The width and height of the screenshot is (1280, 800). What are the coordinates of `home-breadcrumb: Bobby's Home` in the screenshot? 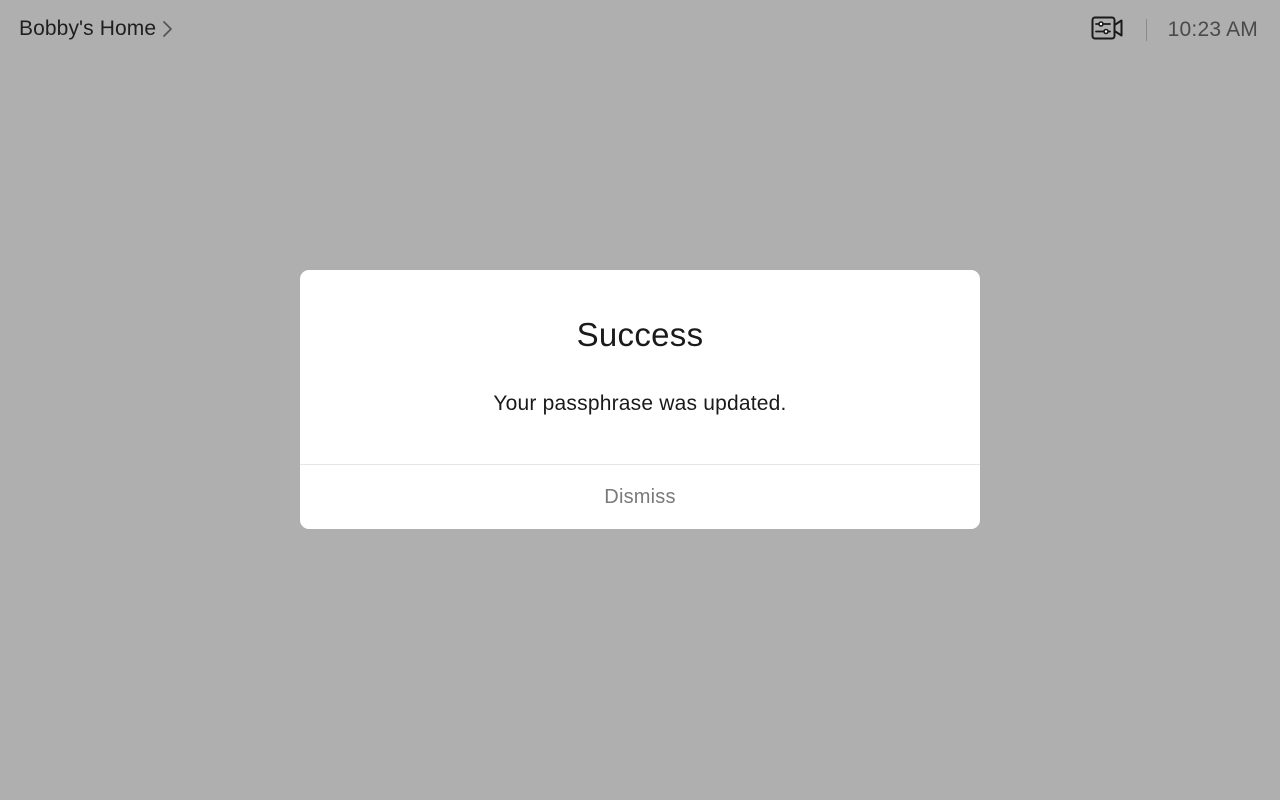 It's located at (96, 29).